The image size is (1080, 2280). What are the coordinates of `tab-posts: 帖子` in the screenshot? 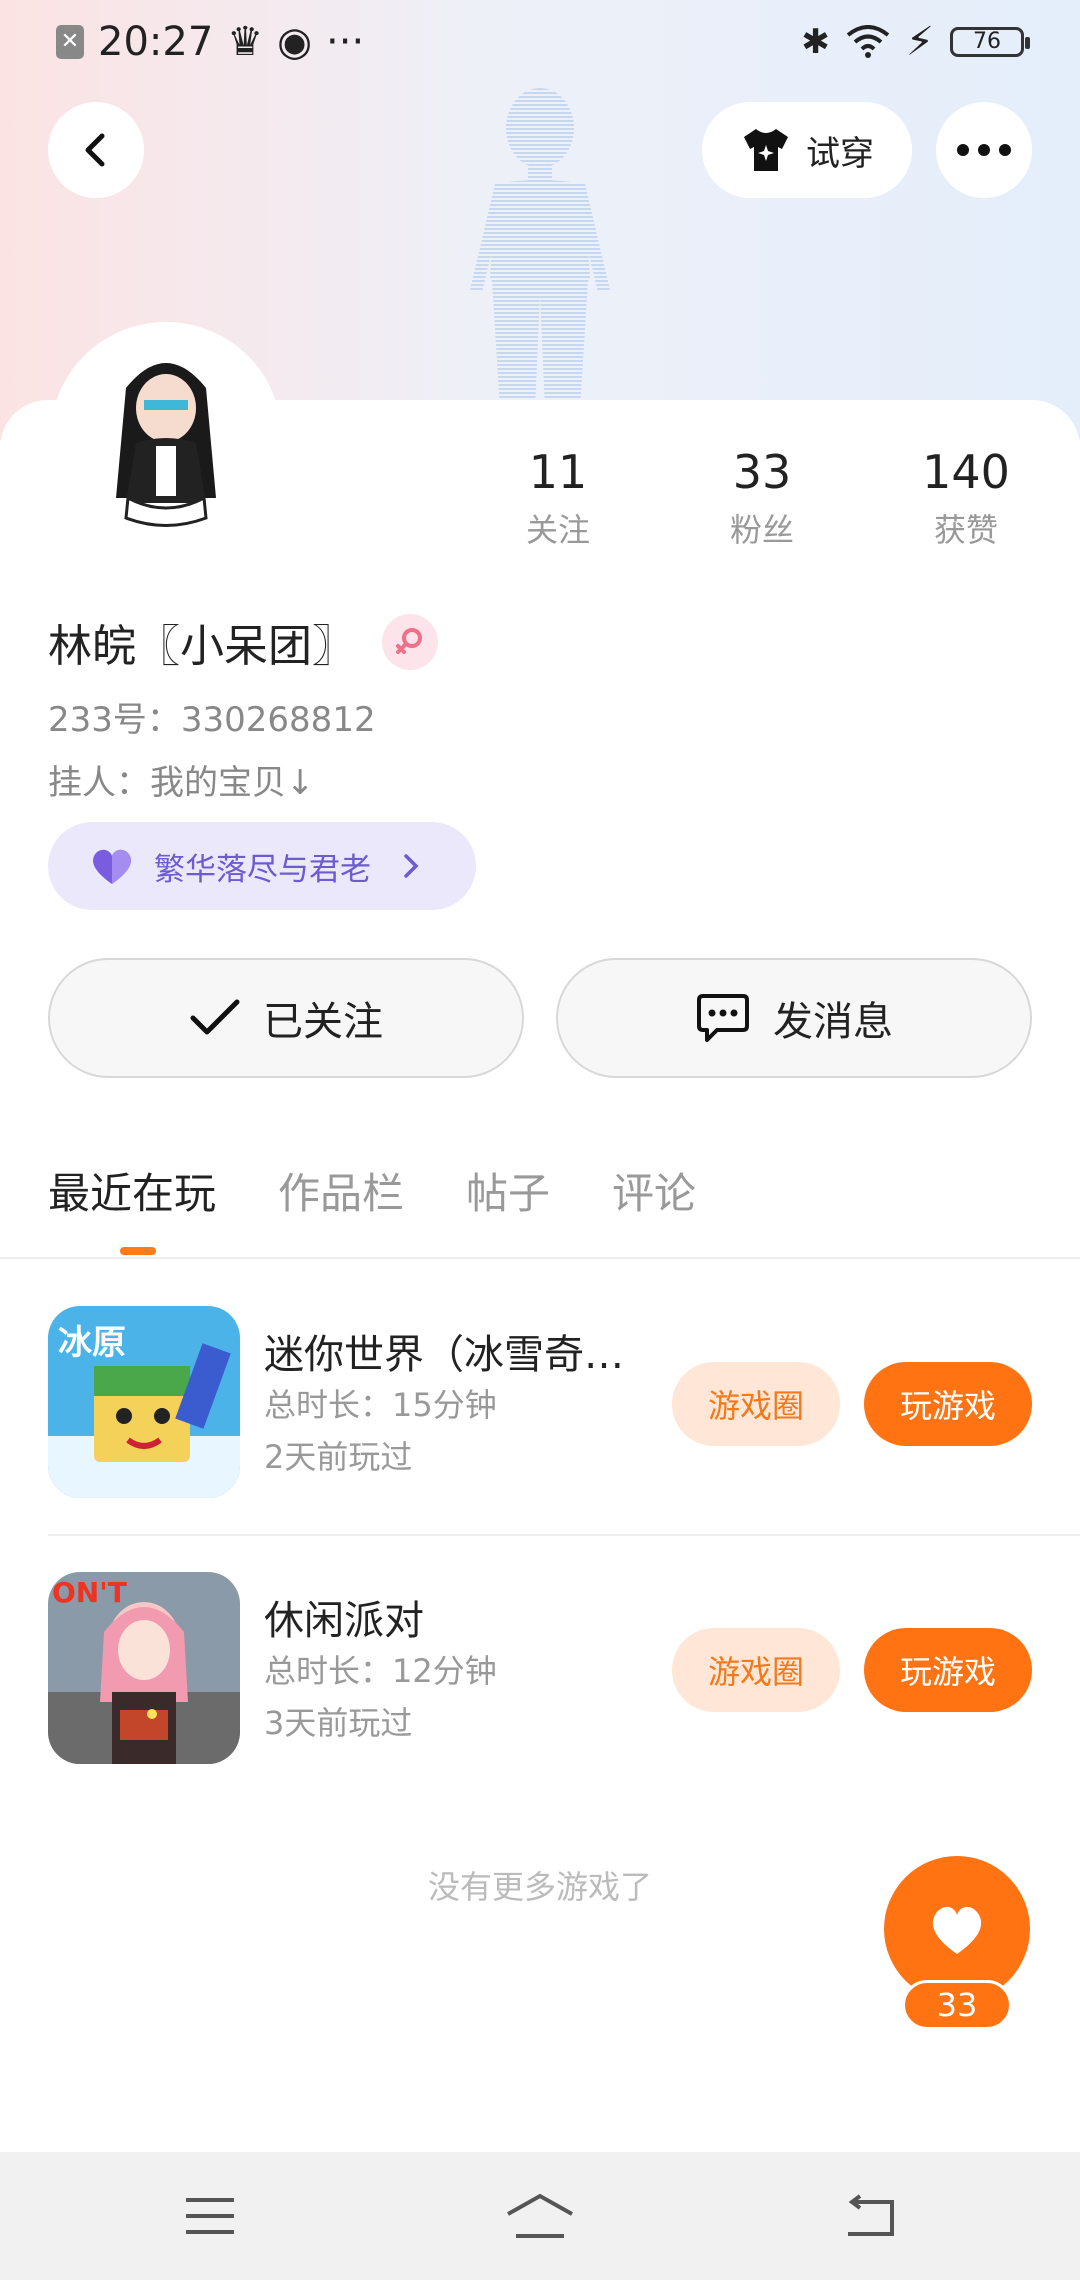 It's located at (508, 1190).